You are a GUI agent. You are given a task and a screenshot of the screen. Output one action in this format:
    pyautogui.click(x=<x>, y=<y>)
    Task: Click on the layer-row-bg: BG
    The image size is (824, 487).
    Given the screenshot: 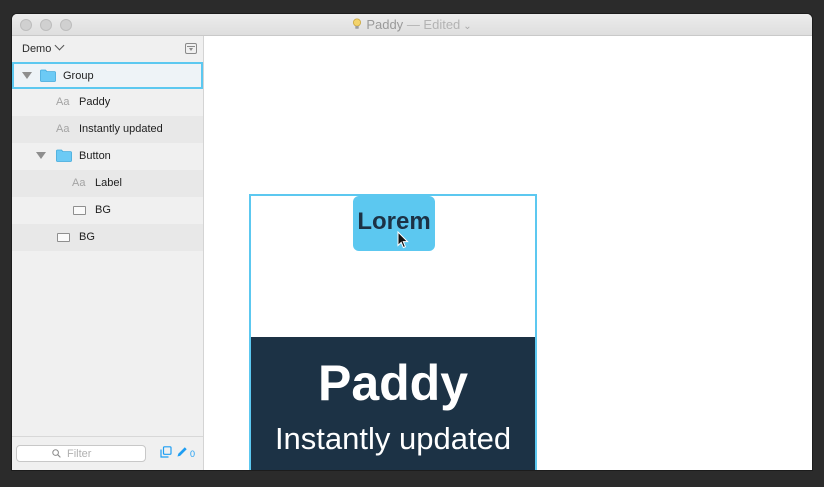 What is the action you would take?
    pyautogui.click(x=107, y=237)
    